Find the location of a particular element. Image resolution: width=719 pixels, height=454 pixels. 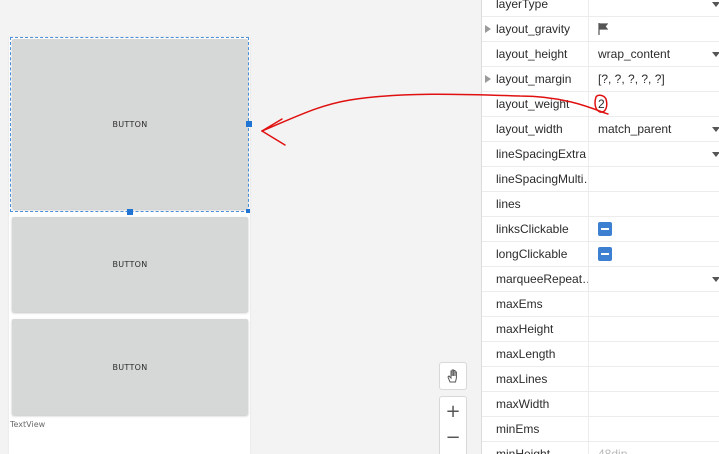

attribute-row: layout_height wrap_content is located at coordinates (600, 54).